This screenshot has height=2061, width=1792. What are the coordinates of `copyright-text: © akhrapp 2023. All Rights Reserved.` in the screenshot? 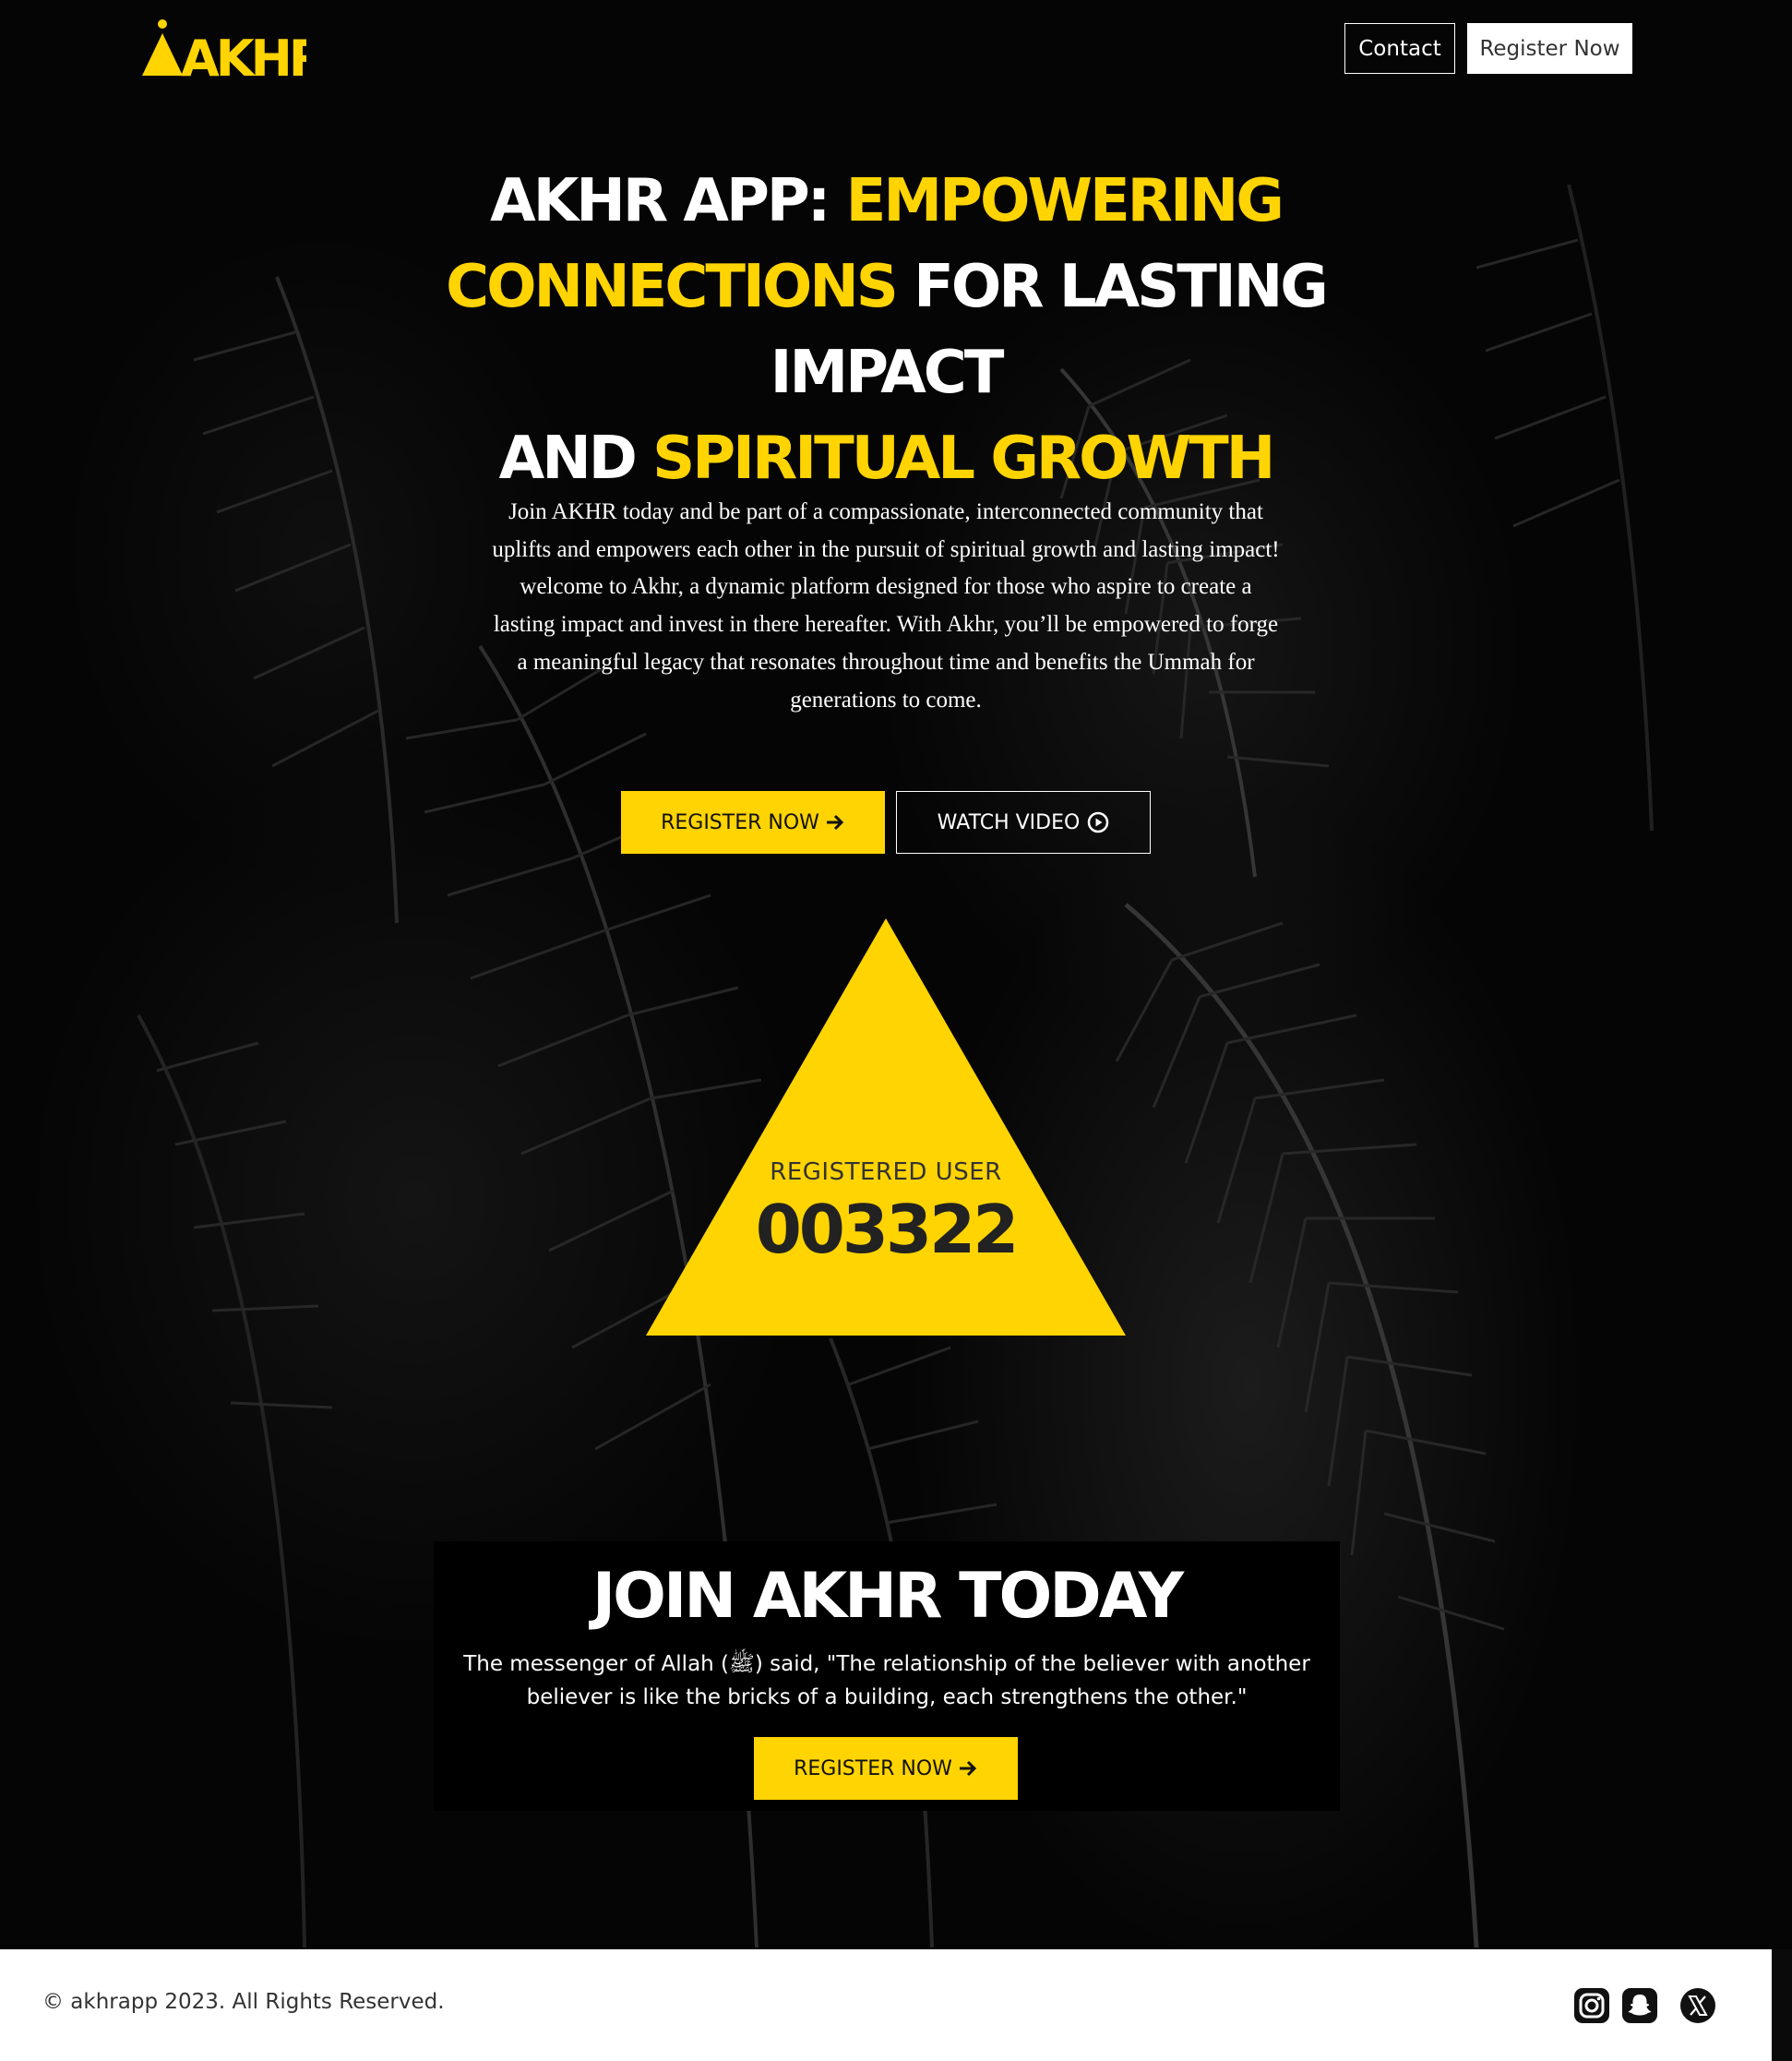 It's located at (243, 2002).